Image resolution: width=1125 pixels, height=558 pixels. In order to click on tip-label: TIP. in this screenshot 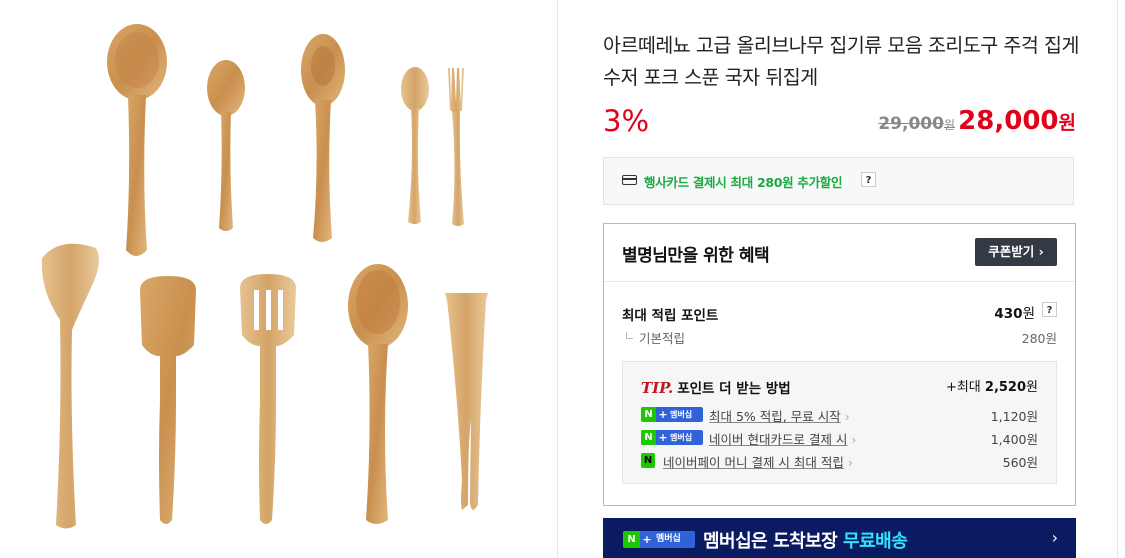, I will do `click(657, 388)`.